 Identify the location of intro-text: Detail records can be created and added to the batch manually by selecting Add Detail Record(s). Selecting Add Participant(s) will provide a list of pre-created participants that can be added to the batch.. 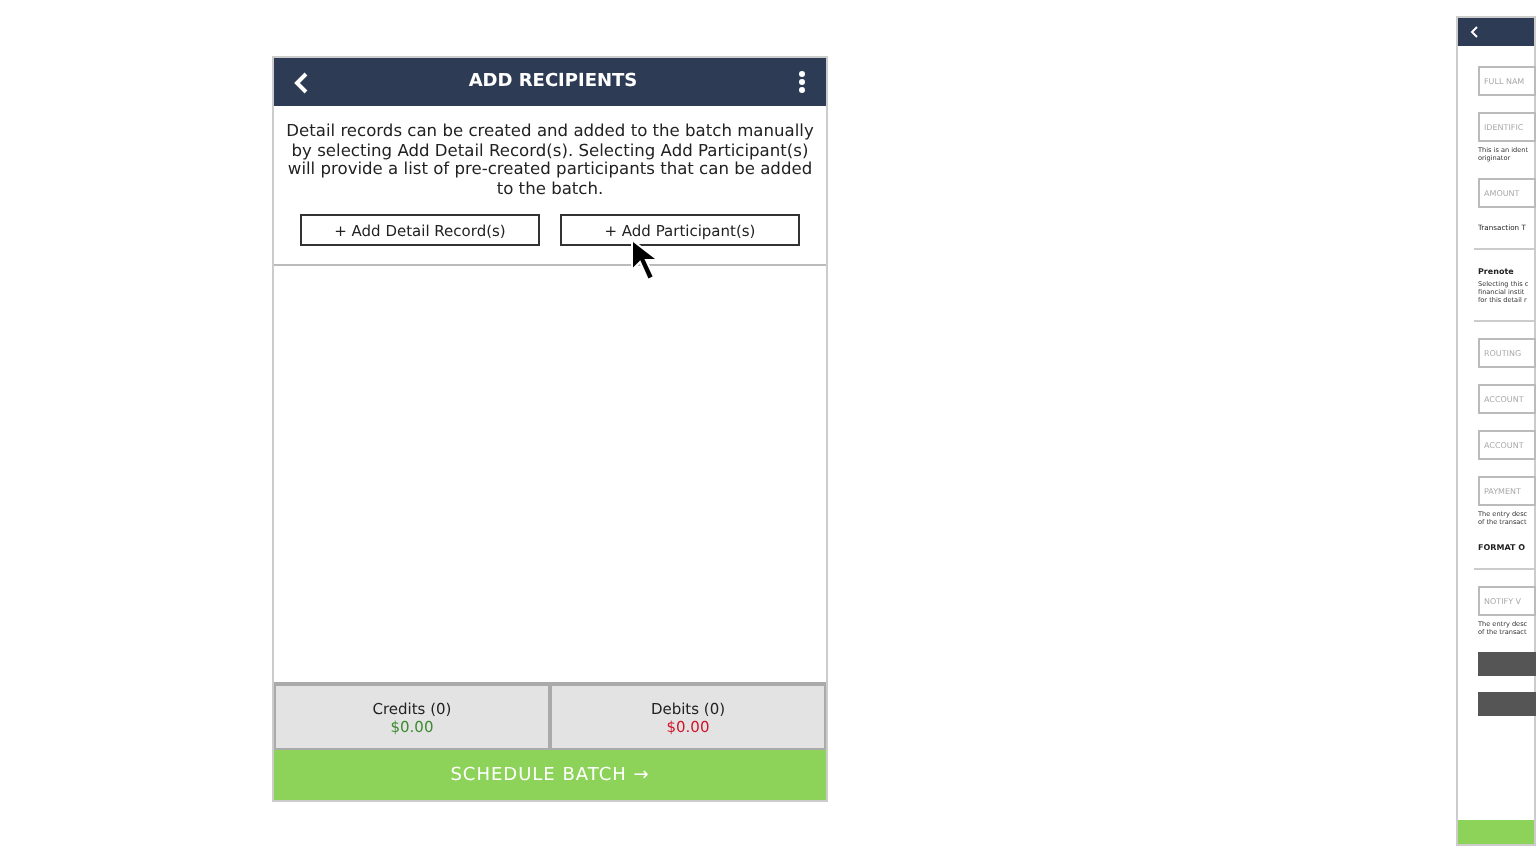
(550, 159).